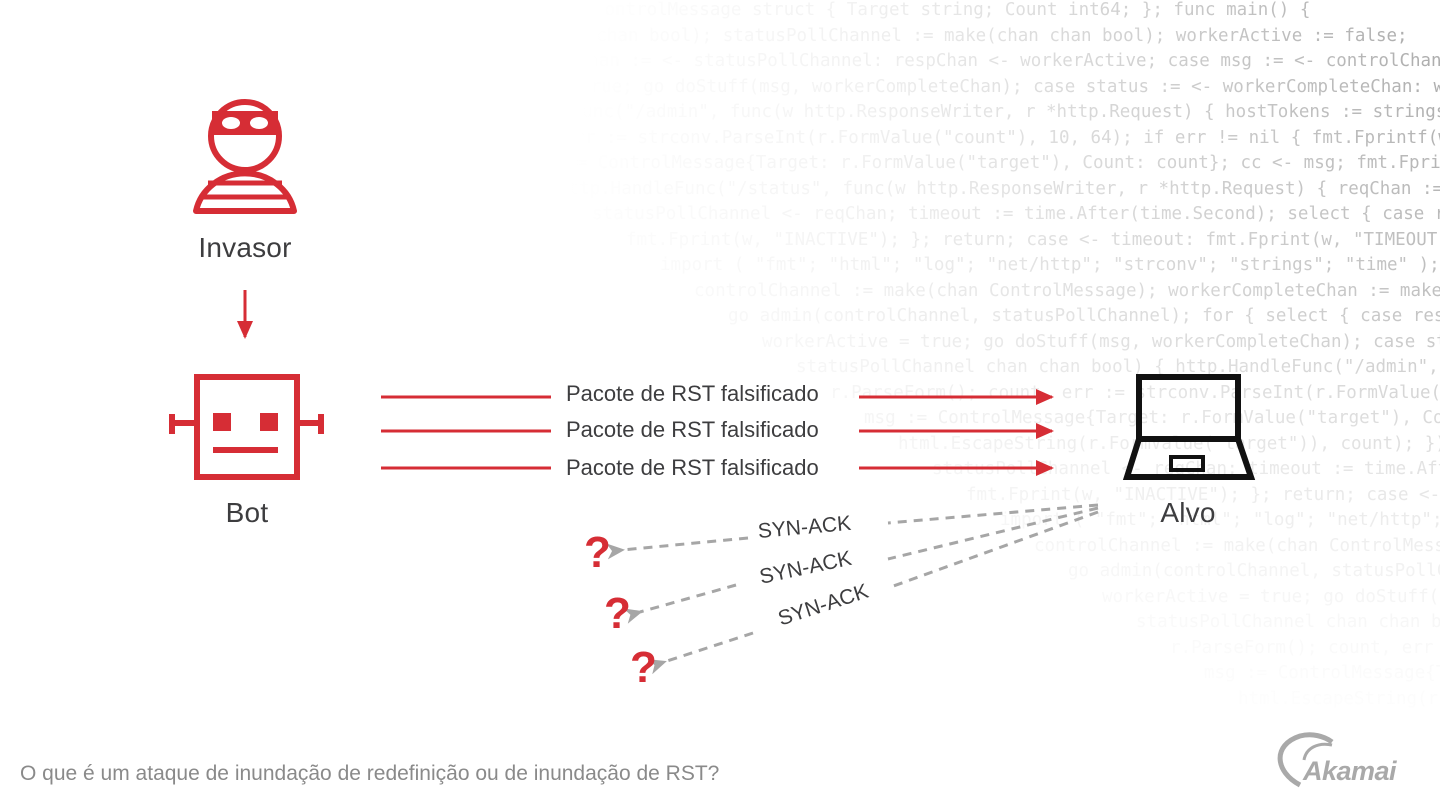 This screenshot has height=810, width=1440. What do you see at coordinates (1188, 512) in the screenshot?
I see `target-label: Alvo` at bounding box center [1188, 512].